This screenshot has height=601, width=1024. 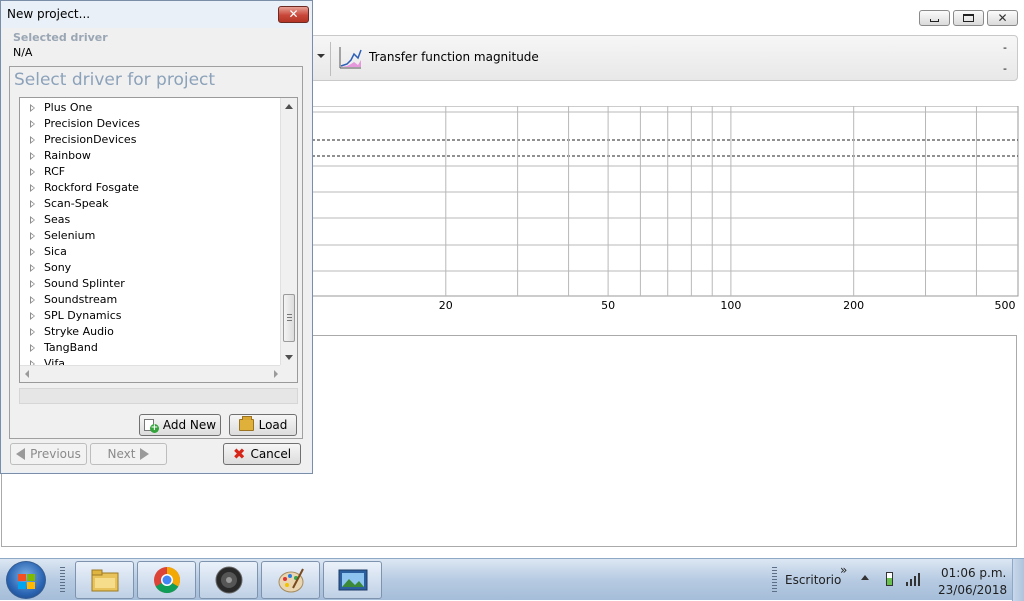 I want to click on tree-item: Rainbow, so click(x=151, y=156).